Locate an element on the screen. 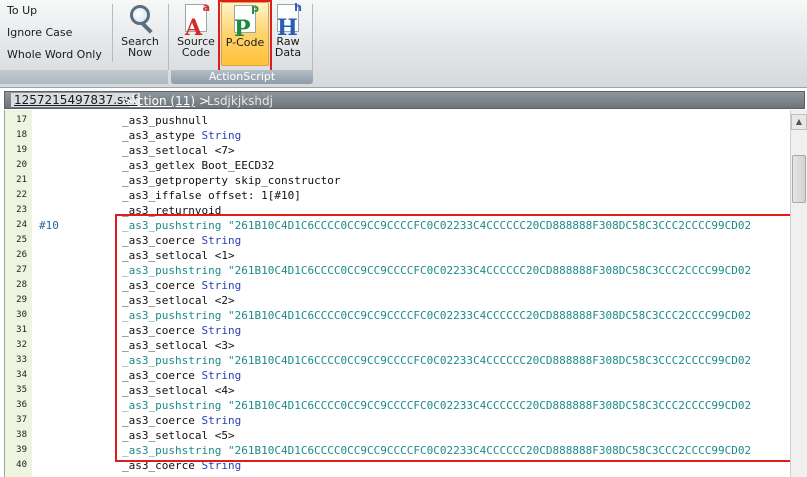 The width and height of the screenshot is (807, 477). source-code-button: A a Source Code is located at coordinates (196, 34).